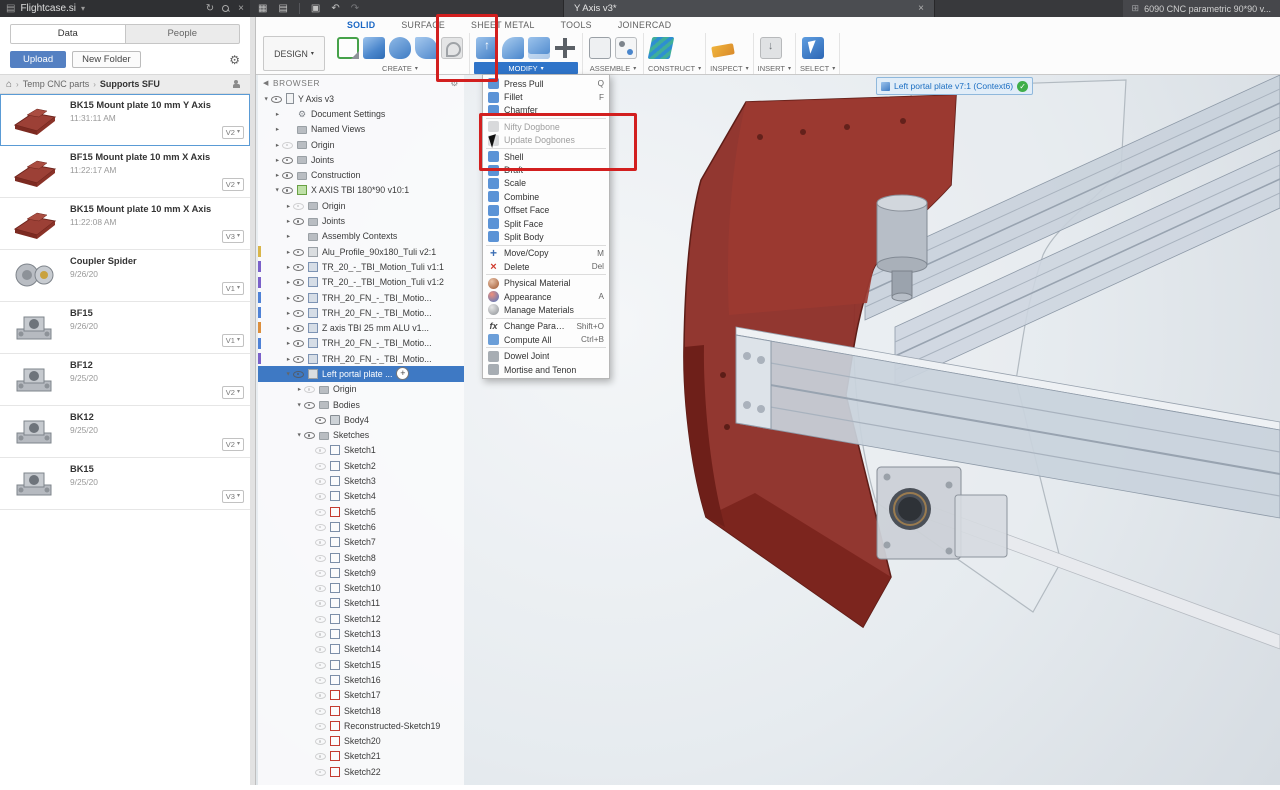  What do you see at coordinates (361, 435) in the screenshot?
I see `tree-row: ▸ Sketches` at bounding box center [361, 435].